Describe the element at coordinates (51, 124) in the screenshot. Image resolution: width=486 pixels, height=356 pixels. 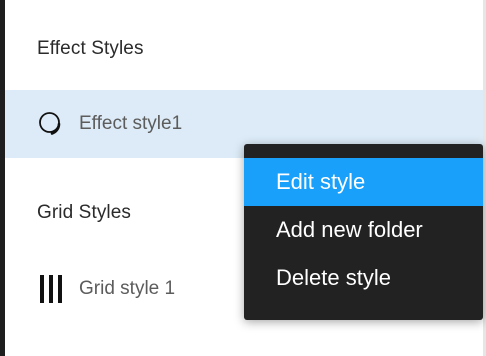
I see `effect-drop-shadow-icon` at that location.